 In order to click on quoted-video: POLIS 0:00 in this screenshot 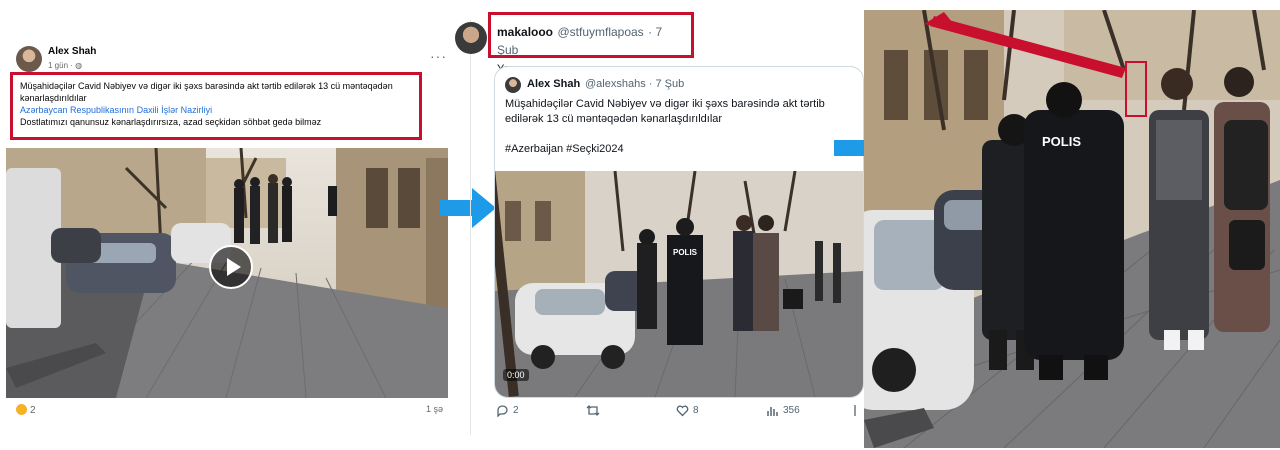, I will do `click(679, 284)`.